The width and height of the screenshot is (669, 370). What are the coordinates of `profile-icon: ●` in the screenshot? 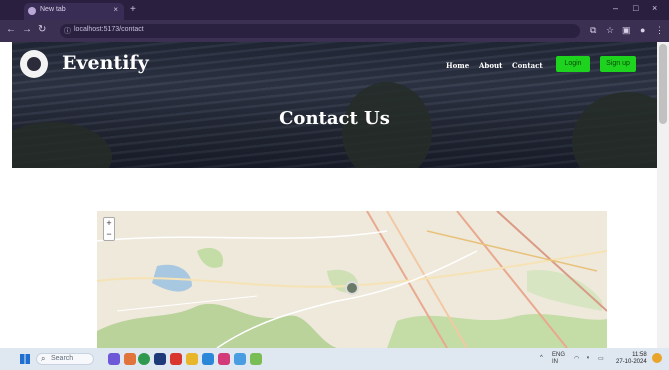 It's located at (642, 30).